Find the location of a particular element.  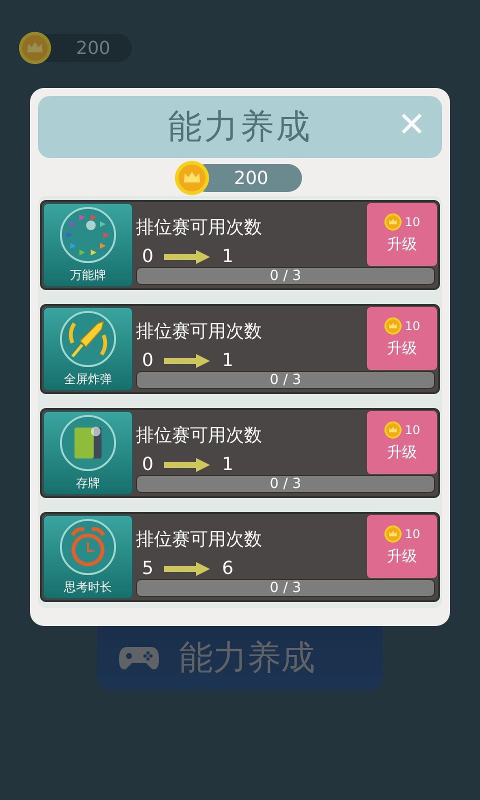

close-button: ✕ is located at coordinates (412, 125).